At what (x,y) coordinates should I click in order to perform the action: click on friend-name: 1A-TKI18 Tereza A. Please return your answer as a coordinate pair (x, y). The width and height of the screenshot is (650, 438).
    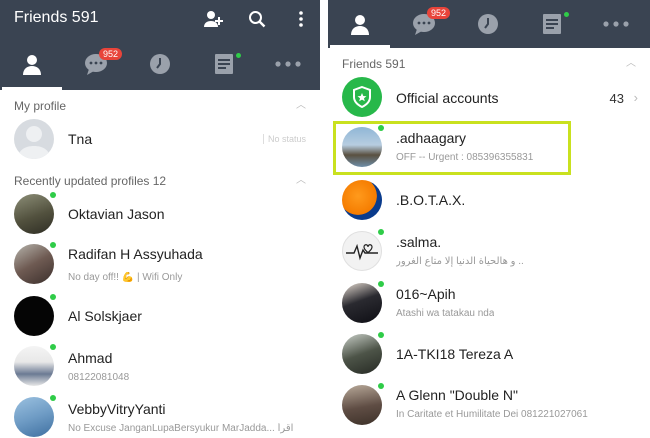
    Looking at the image, I should click on (455, 354).